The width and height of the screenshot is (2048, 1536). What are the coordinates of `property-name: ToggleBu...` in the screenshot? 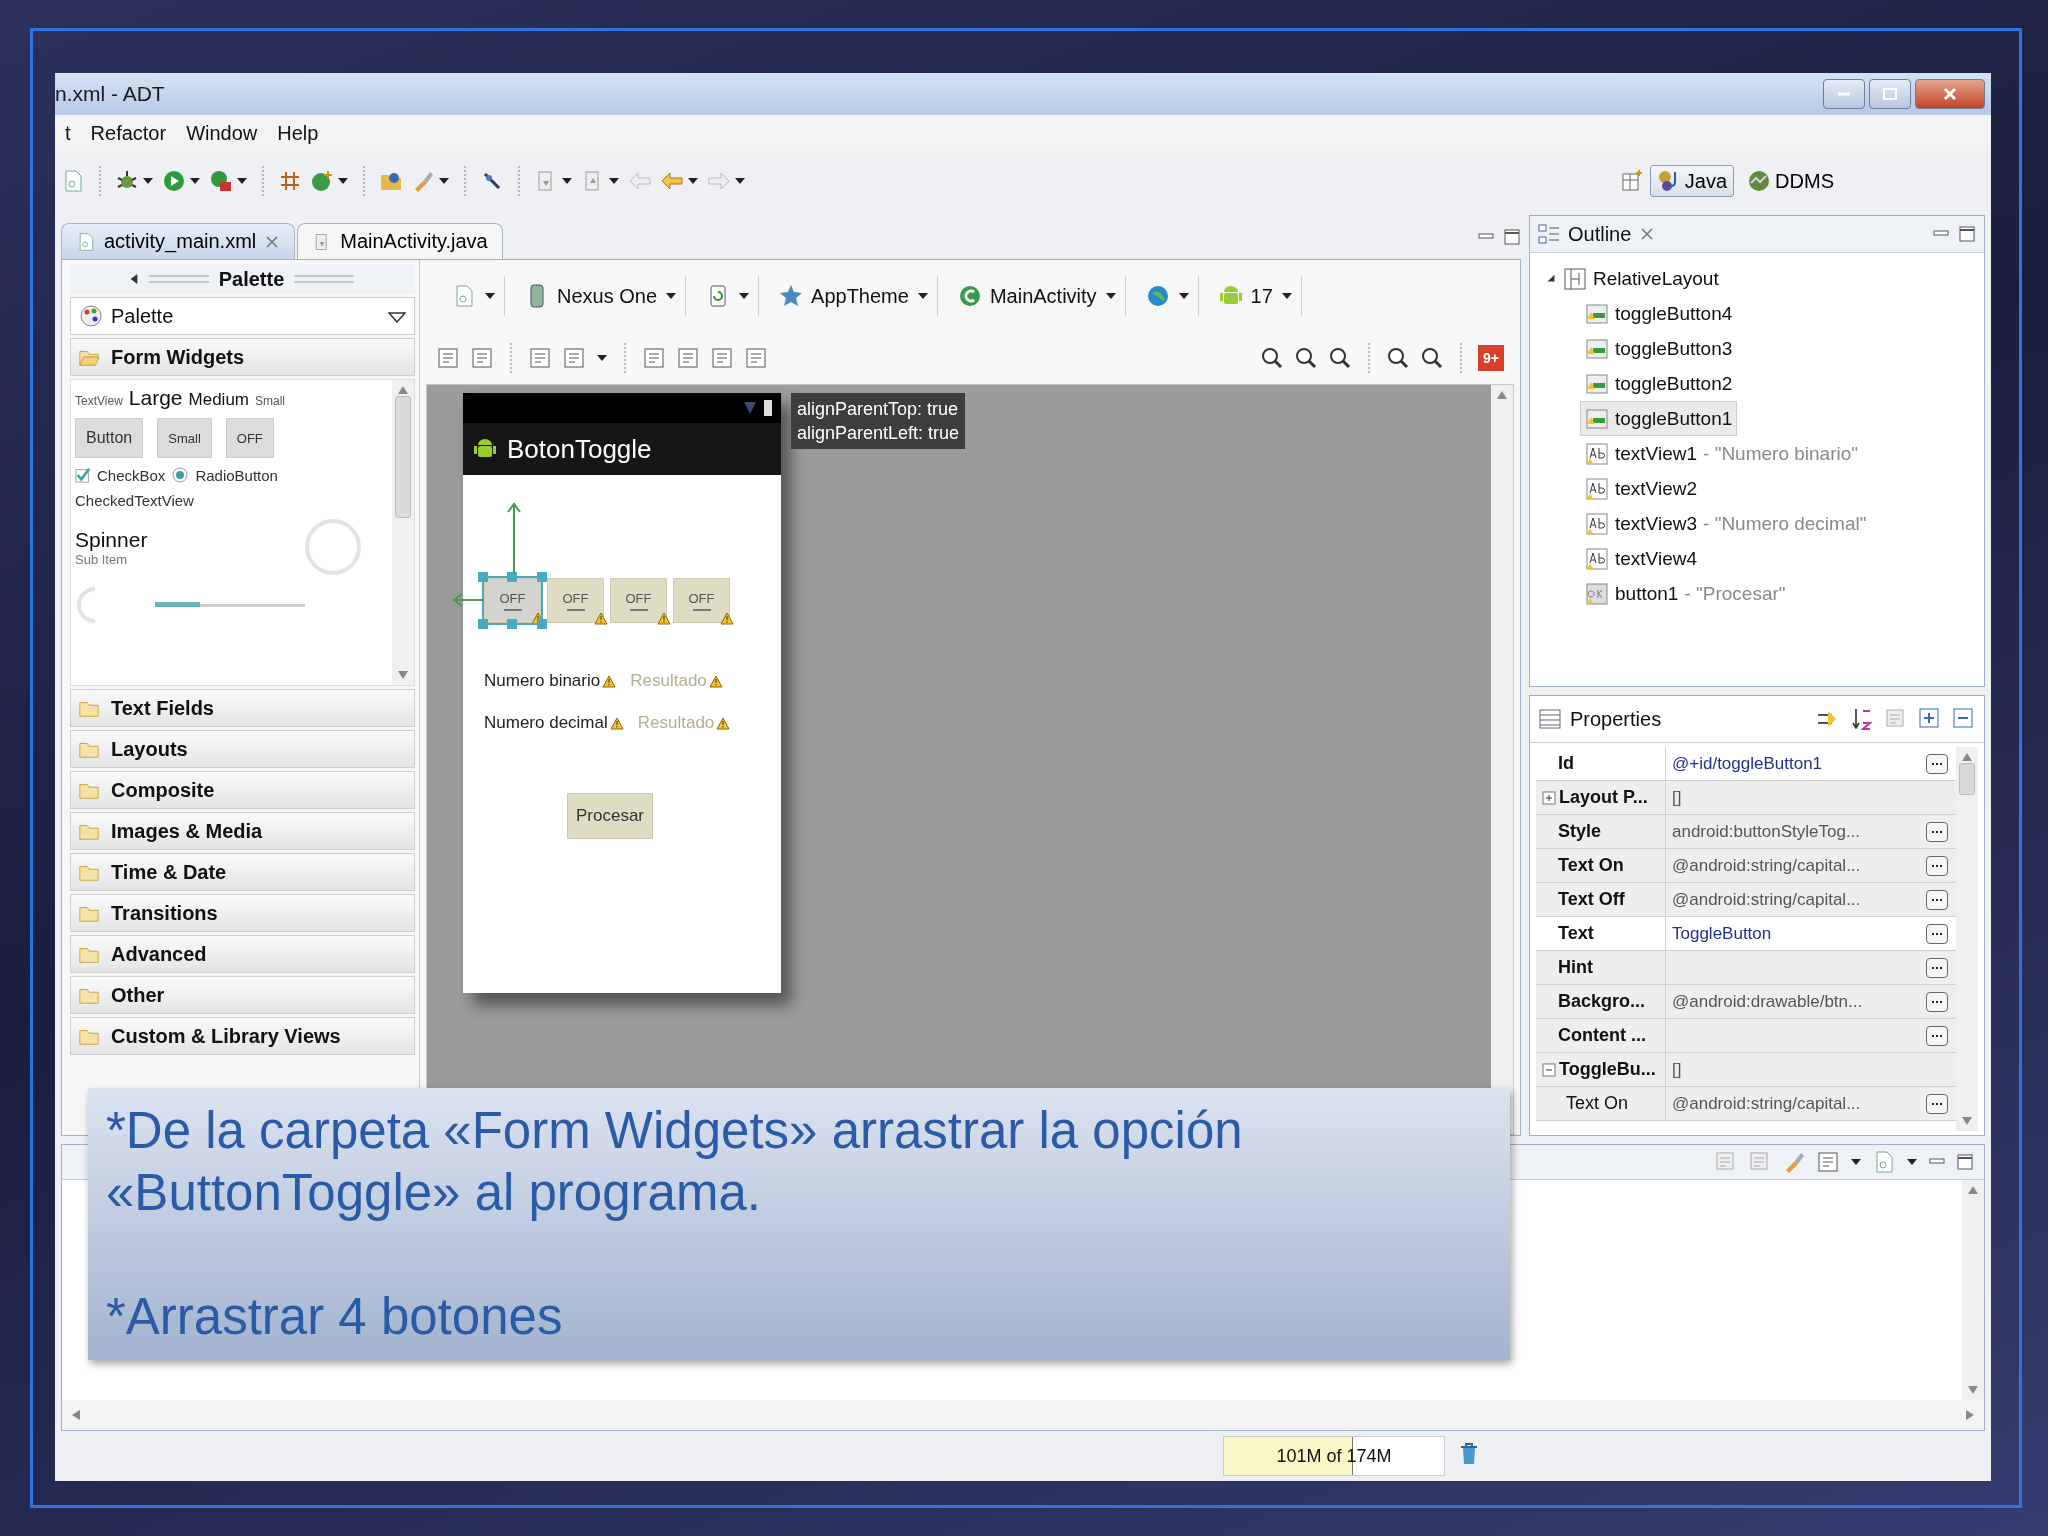 It's located at (1607, 1069).